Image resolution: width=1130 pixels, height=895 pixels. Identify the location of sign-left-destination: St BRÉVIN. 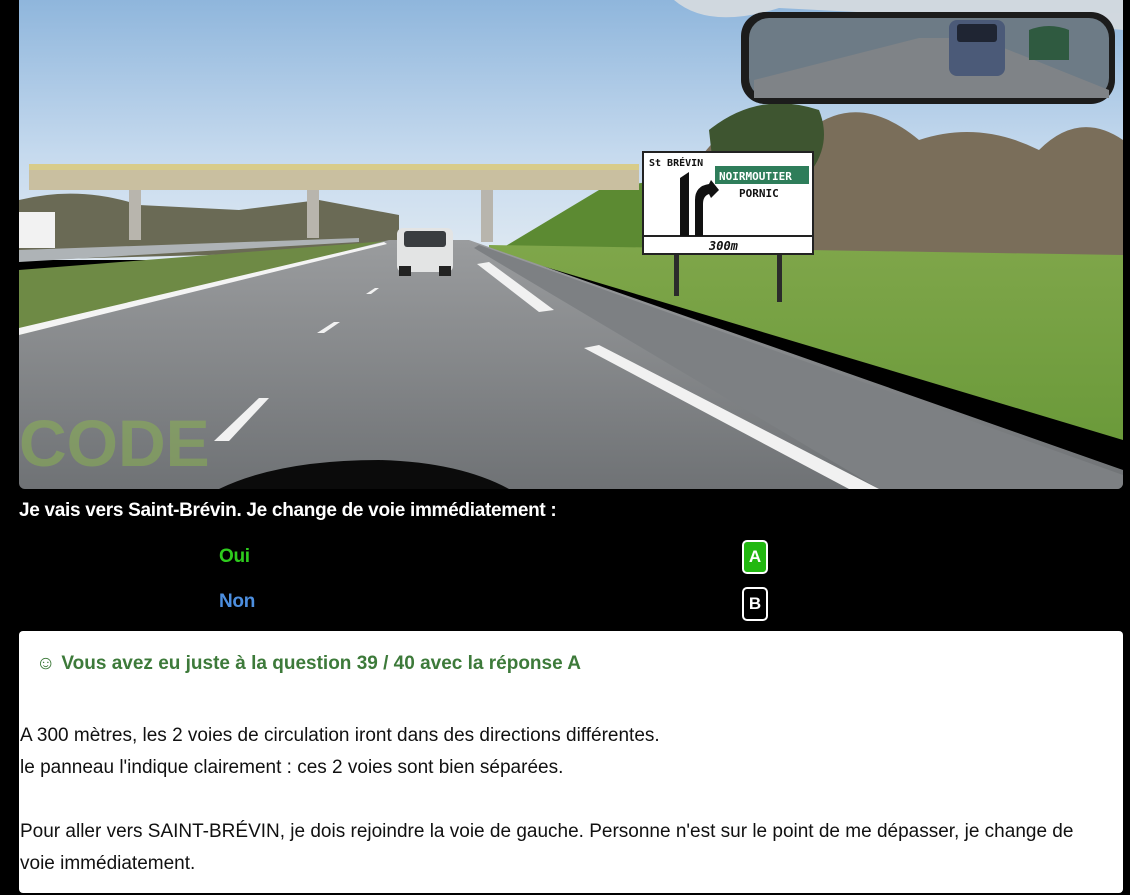
(676, 162).